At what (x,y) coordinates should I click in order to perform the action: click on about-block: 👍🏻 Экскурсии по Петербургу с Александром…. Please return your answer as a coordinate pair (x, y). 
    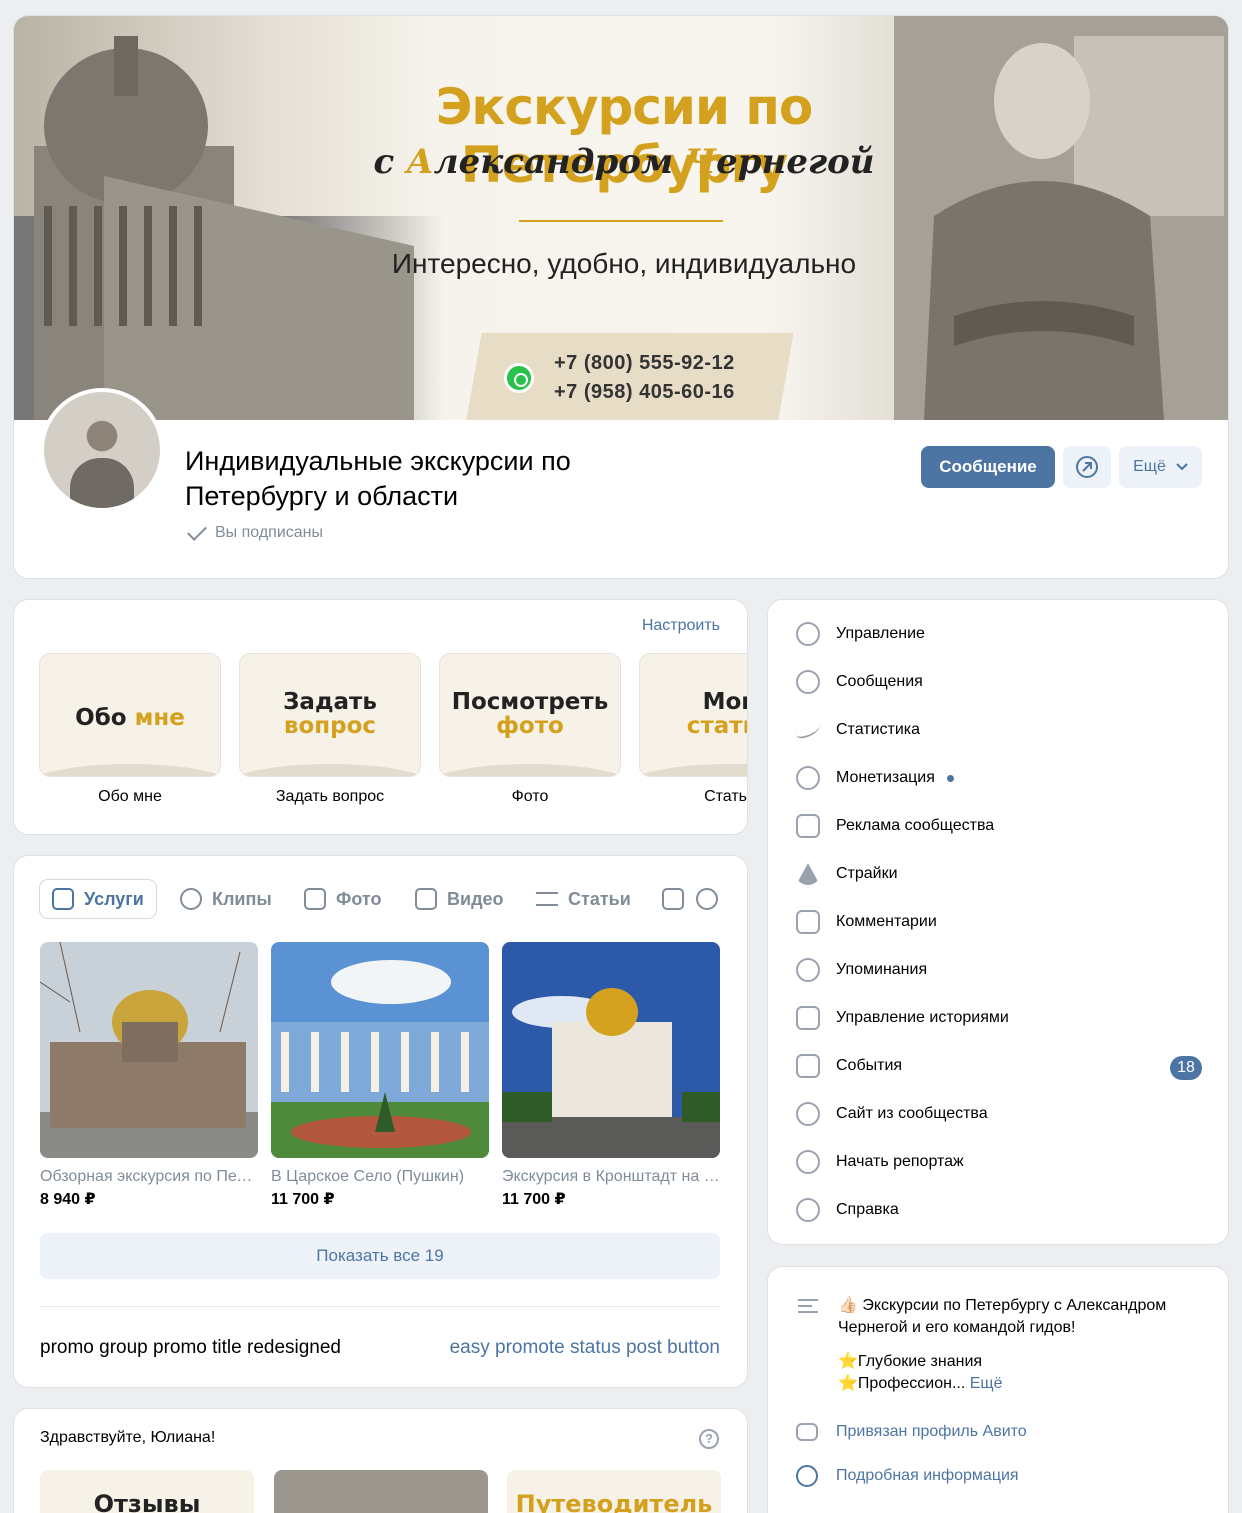
    Looking at the image, I should click on (998, 1390).